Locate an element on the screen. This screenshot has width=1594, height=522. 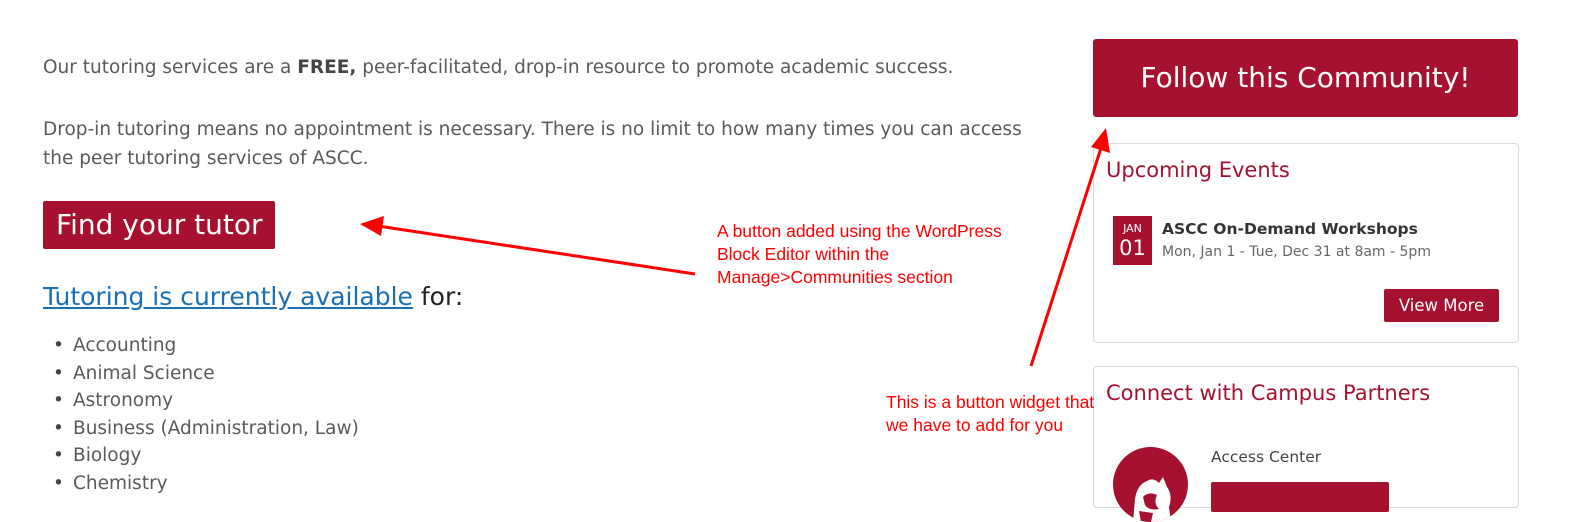
arrow-to-follow-button is located at coordinates (1066, 257).